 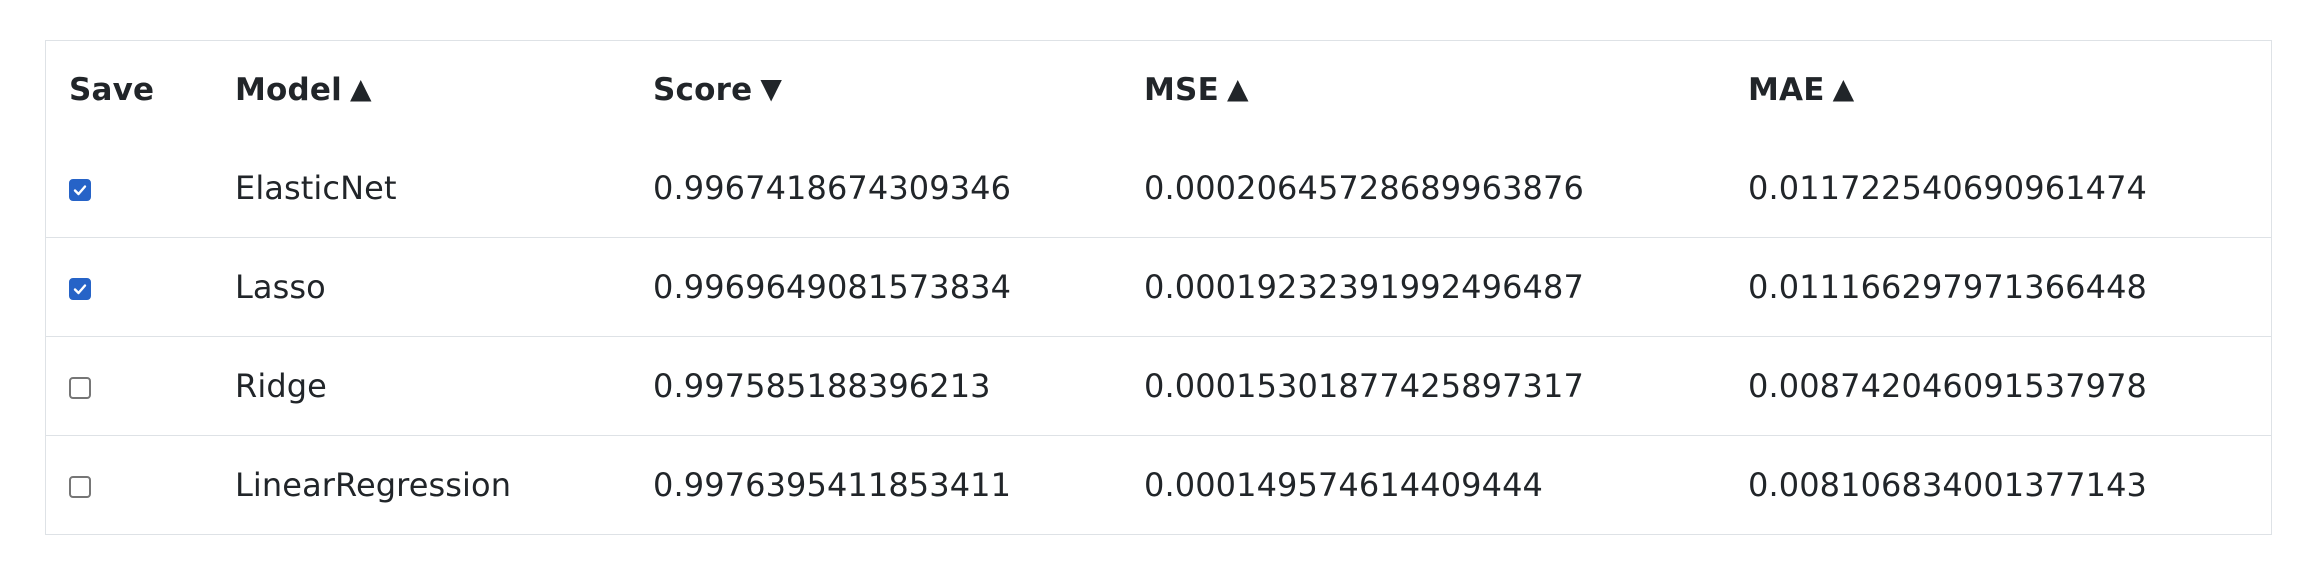 I want to click on score-cell: 0.9976395411853411, so click(x=875, y=484).